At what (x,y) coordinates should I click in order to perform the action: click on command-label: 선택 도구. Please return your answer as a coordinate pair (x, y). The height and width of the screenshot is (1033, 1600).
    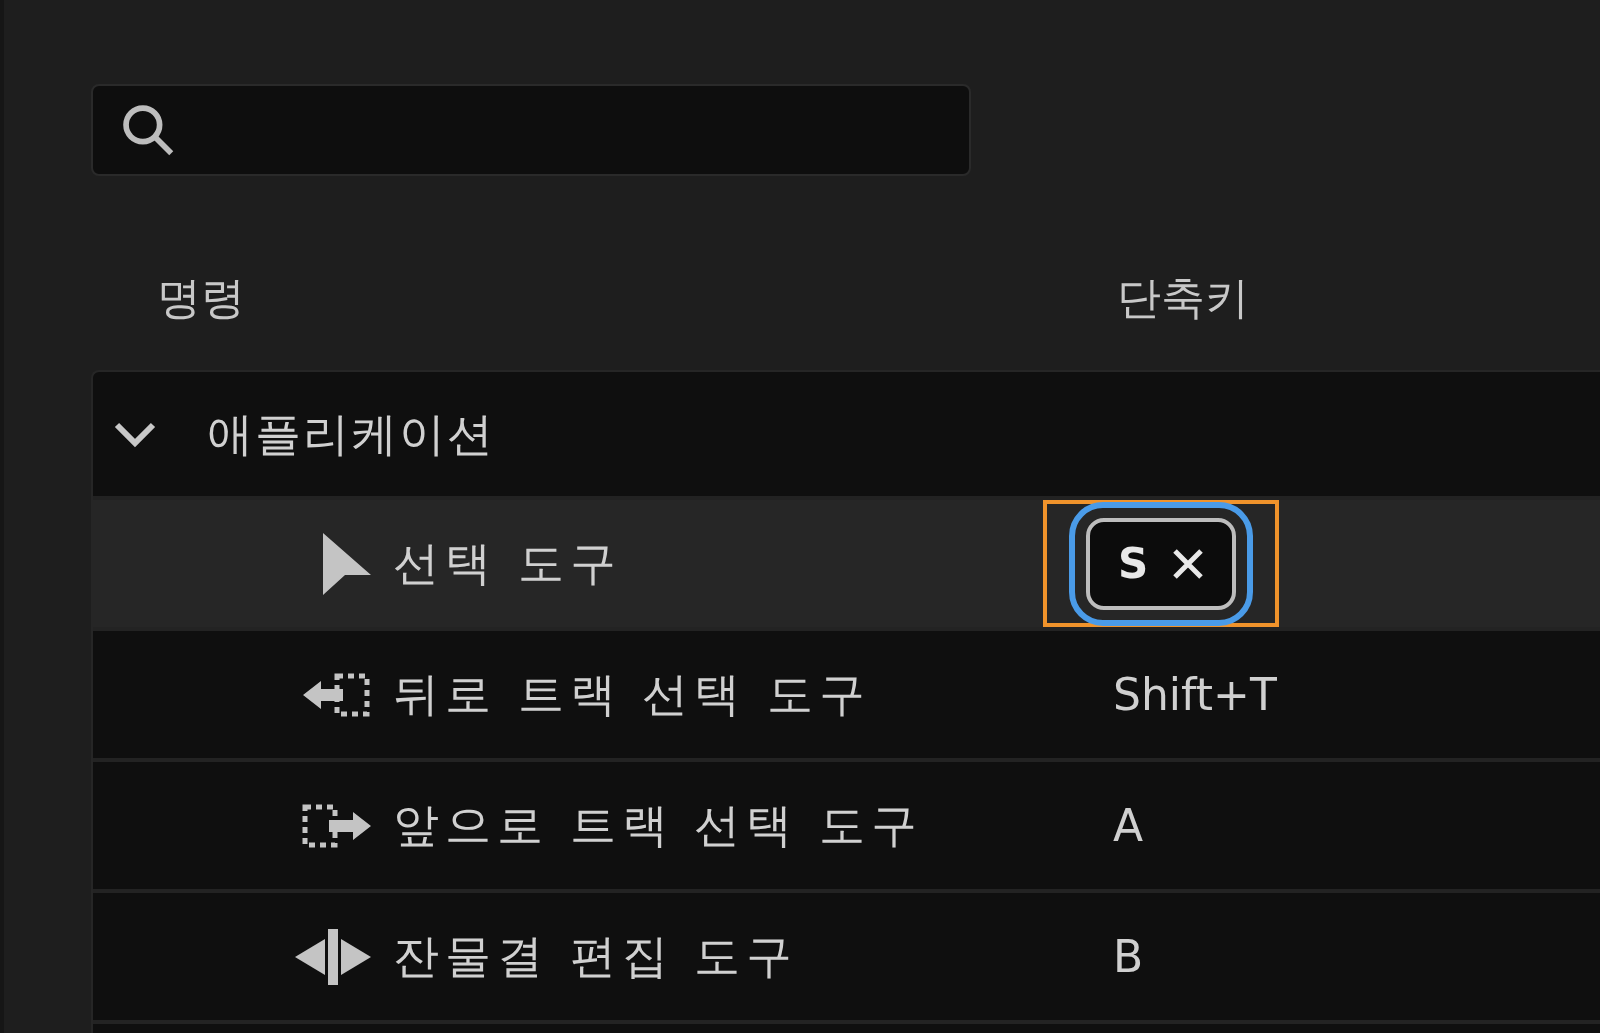
    Looking at the image, I should click on (508, 563).